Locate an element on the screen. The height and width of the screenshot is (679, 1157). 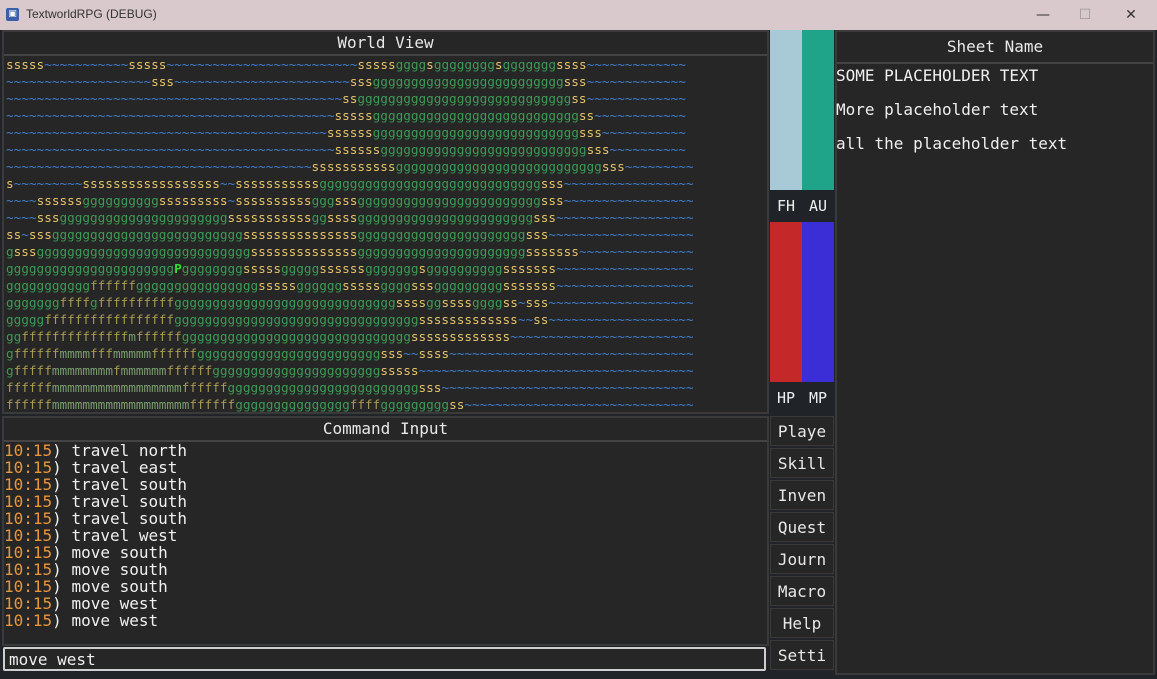
skills-button: Skill is located at coordinates (802, 463).